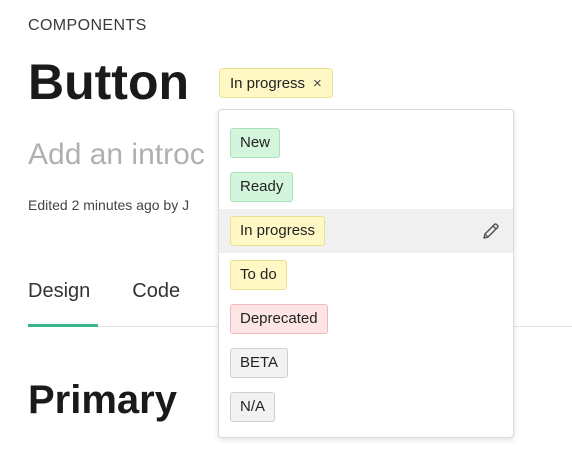 This screenshot has width=572, height=454. I want to click on tab-code: Code, so click(156, 291).